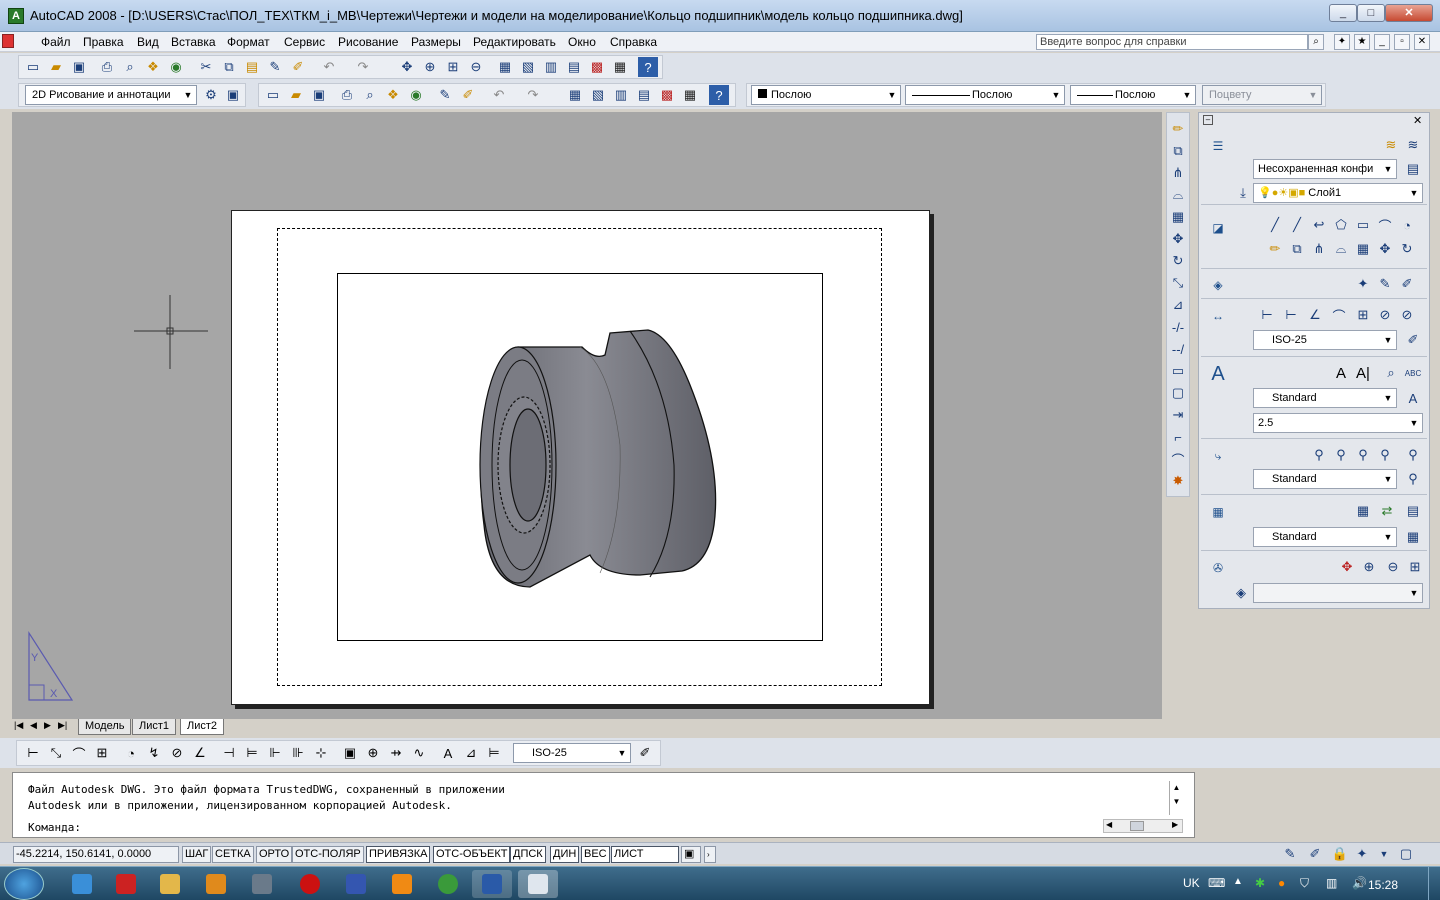 This screenshot has width=1440, height=900. What do you see at coordinates (1178, 129) in the screenshot?
I see `erase-icon: ✏` at bounding box center [1178, 129].